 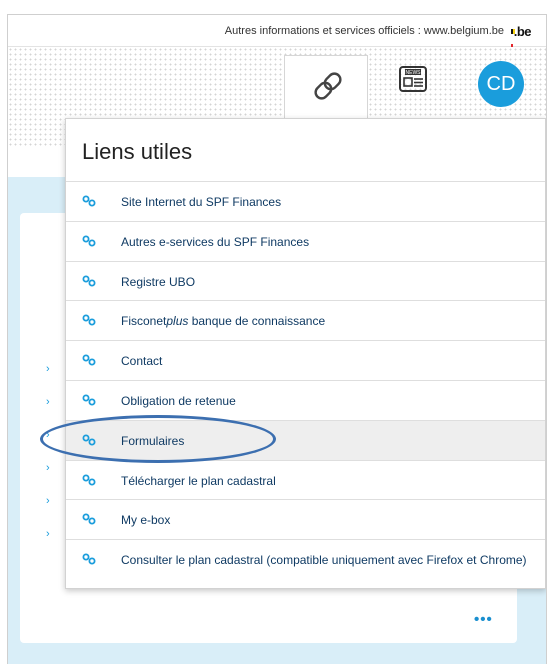 I want to click on link-label: Site Internet du SPF Finances, so click(x=201, y=202).